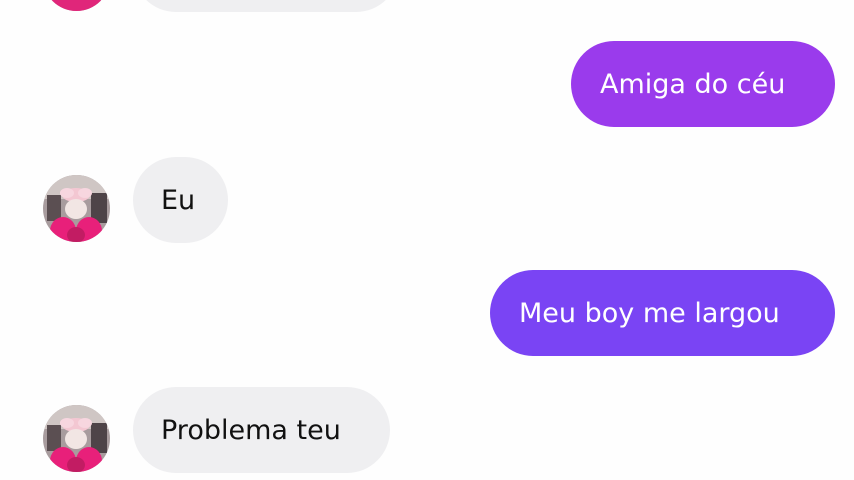 The width and height of the screenshot is (854, 480). I want to click on message-bubble-incoming: Problema teu, so click(261, 430).